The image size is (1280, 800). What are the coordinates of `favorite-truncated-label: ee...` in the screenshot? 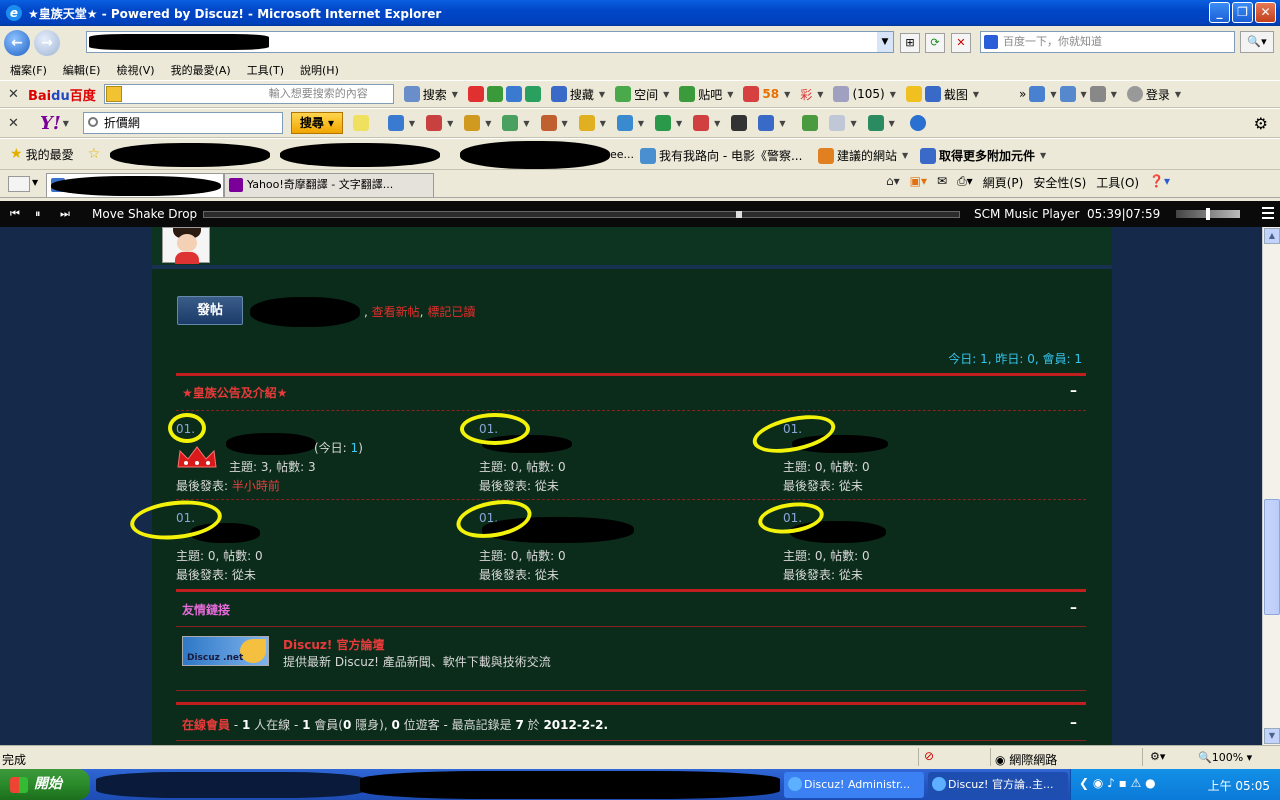 It's located at (622, 154).